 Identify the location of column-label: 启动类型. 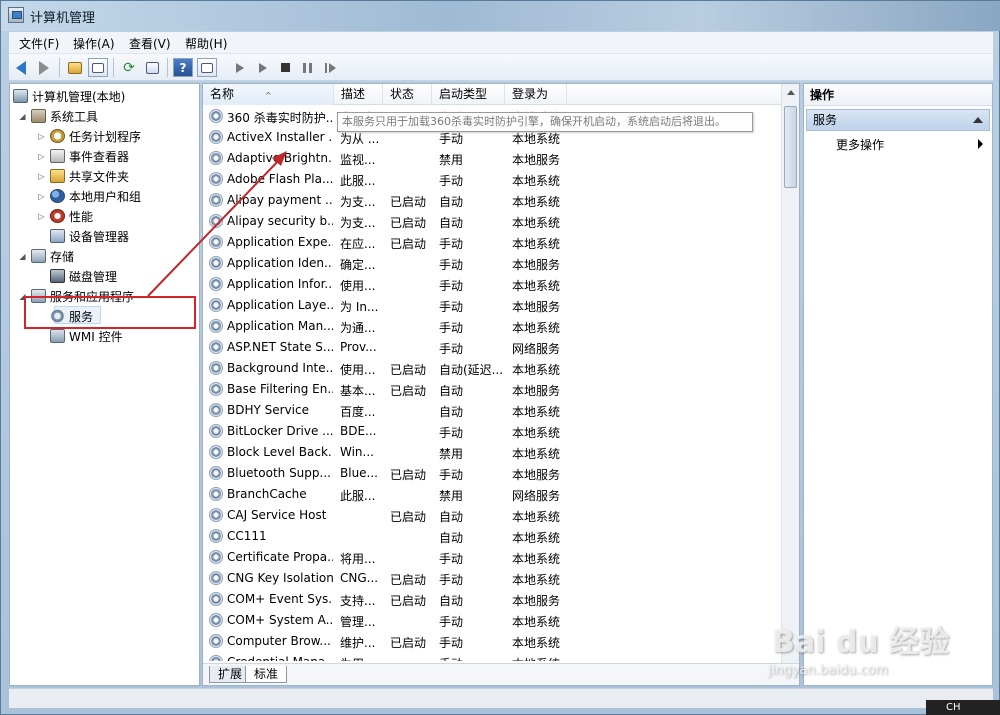
(463, 94).